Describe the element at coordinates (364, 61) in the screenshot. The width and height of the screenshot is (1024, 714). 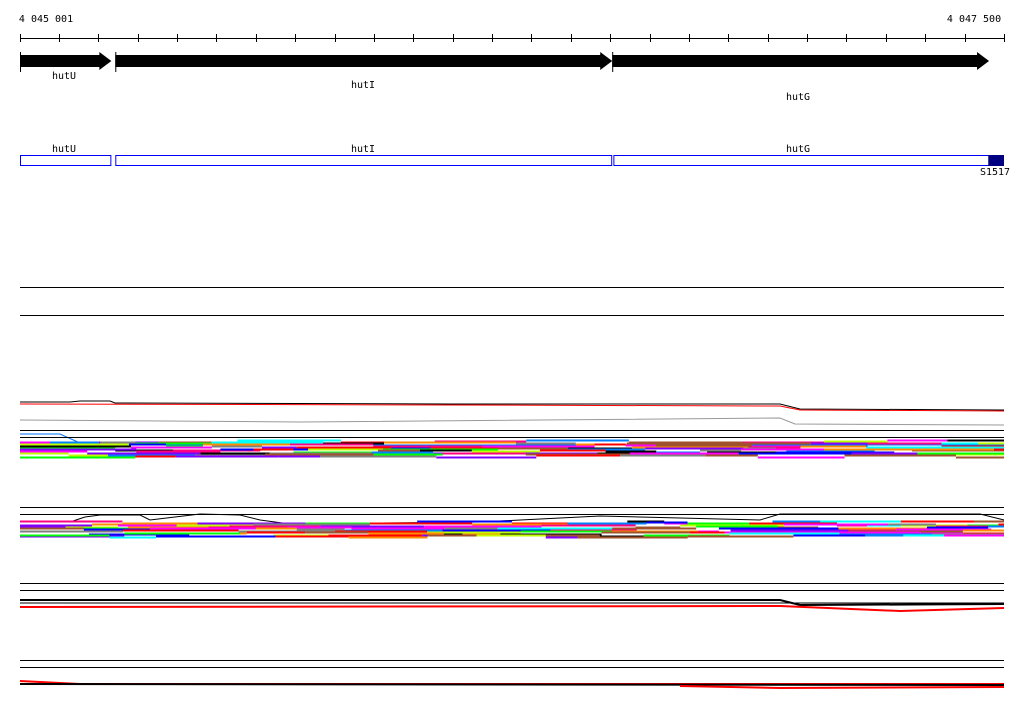
I see `gene-arrow-hutI` at that location.